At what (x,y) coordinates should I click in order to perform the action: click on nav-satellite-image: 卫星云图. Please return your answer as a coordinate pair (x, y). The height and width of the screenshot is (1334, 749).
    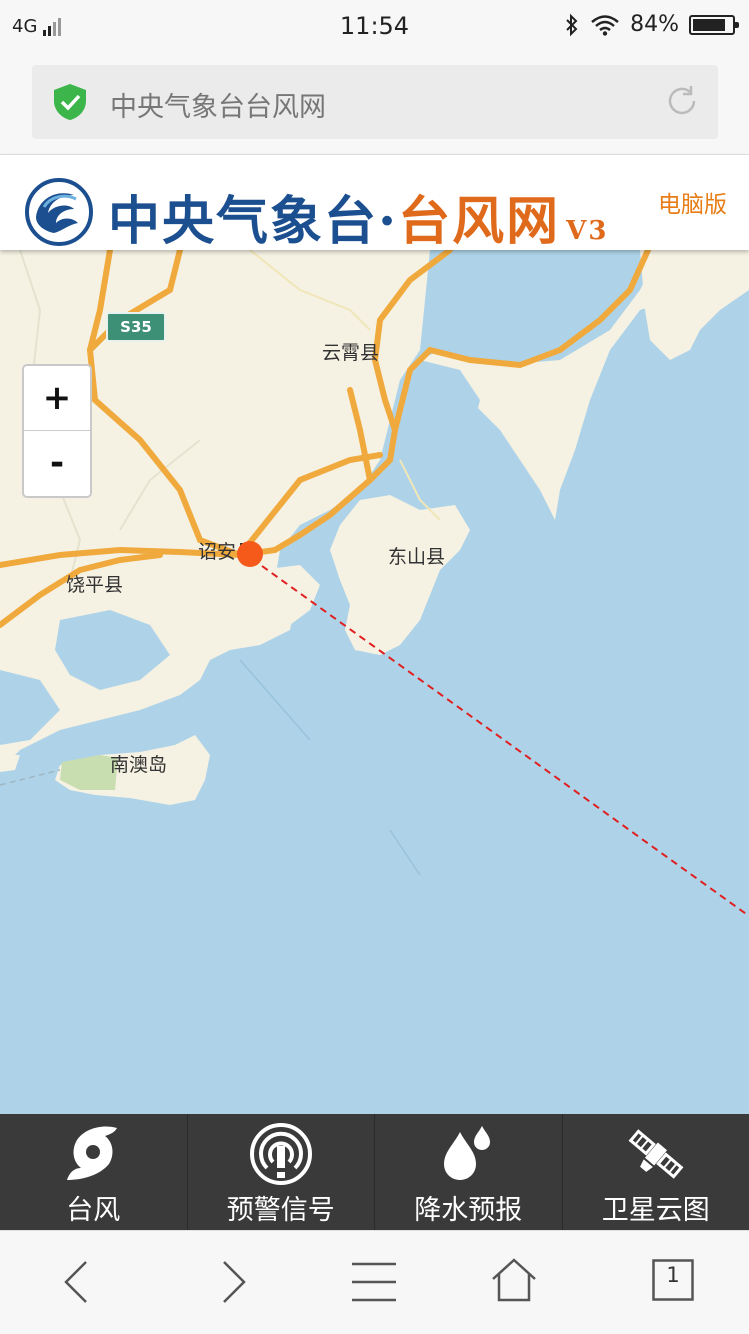
    Looking at the image, I should click on (656, 1172).